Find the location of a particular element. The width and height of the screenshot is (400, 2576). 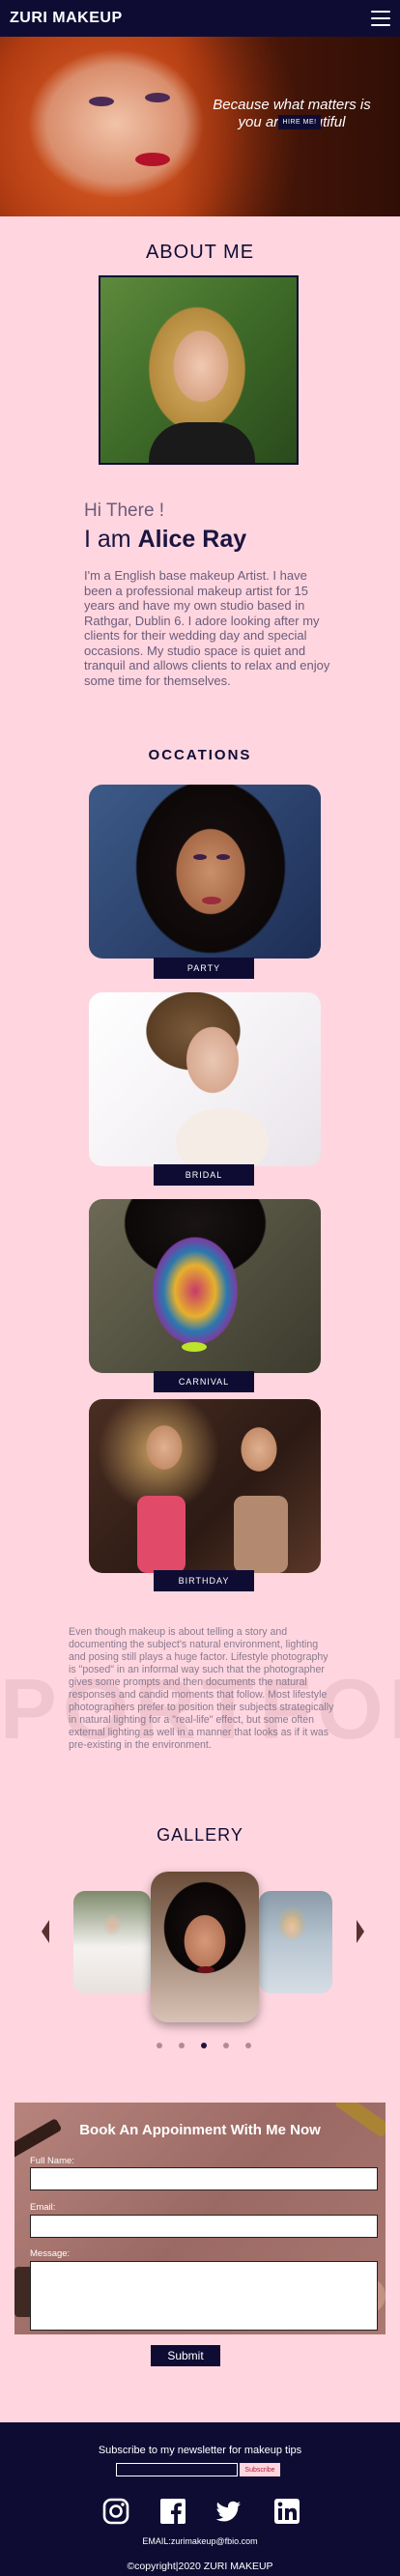

linkedin-icon is located at coordinates (286, 2512).